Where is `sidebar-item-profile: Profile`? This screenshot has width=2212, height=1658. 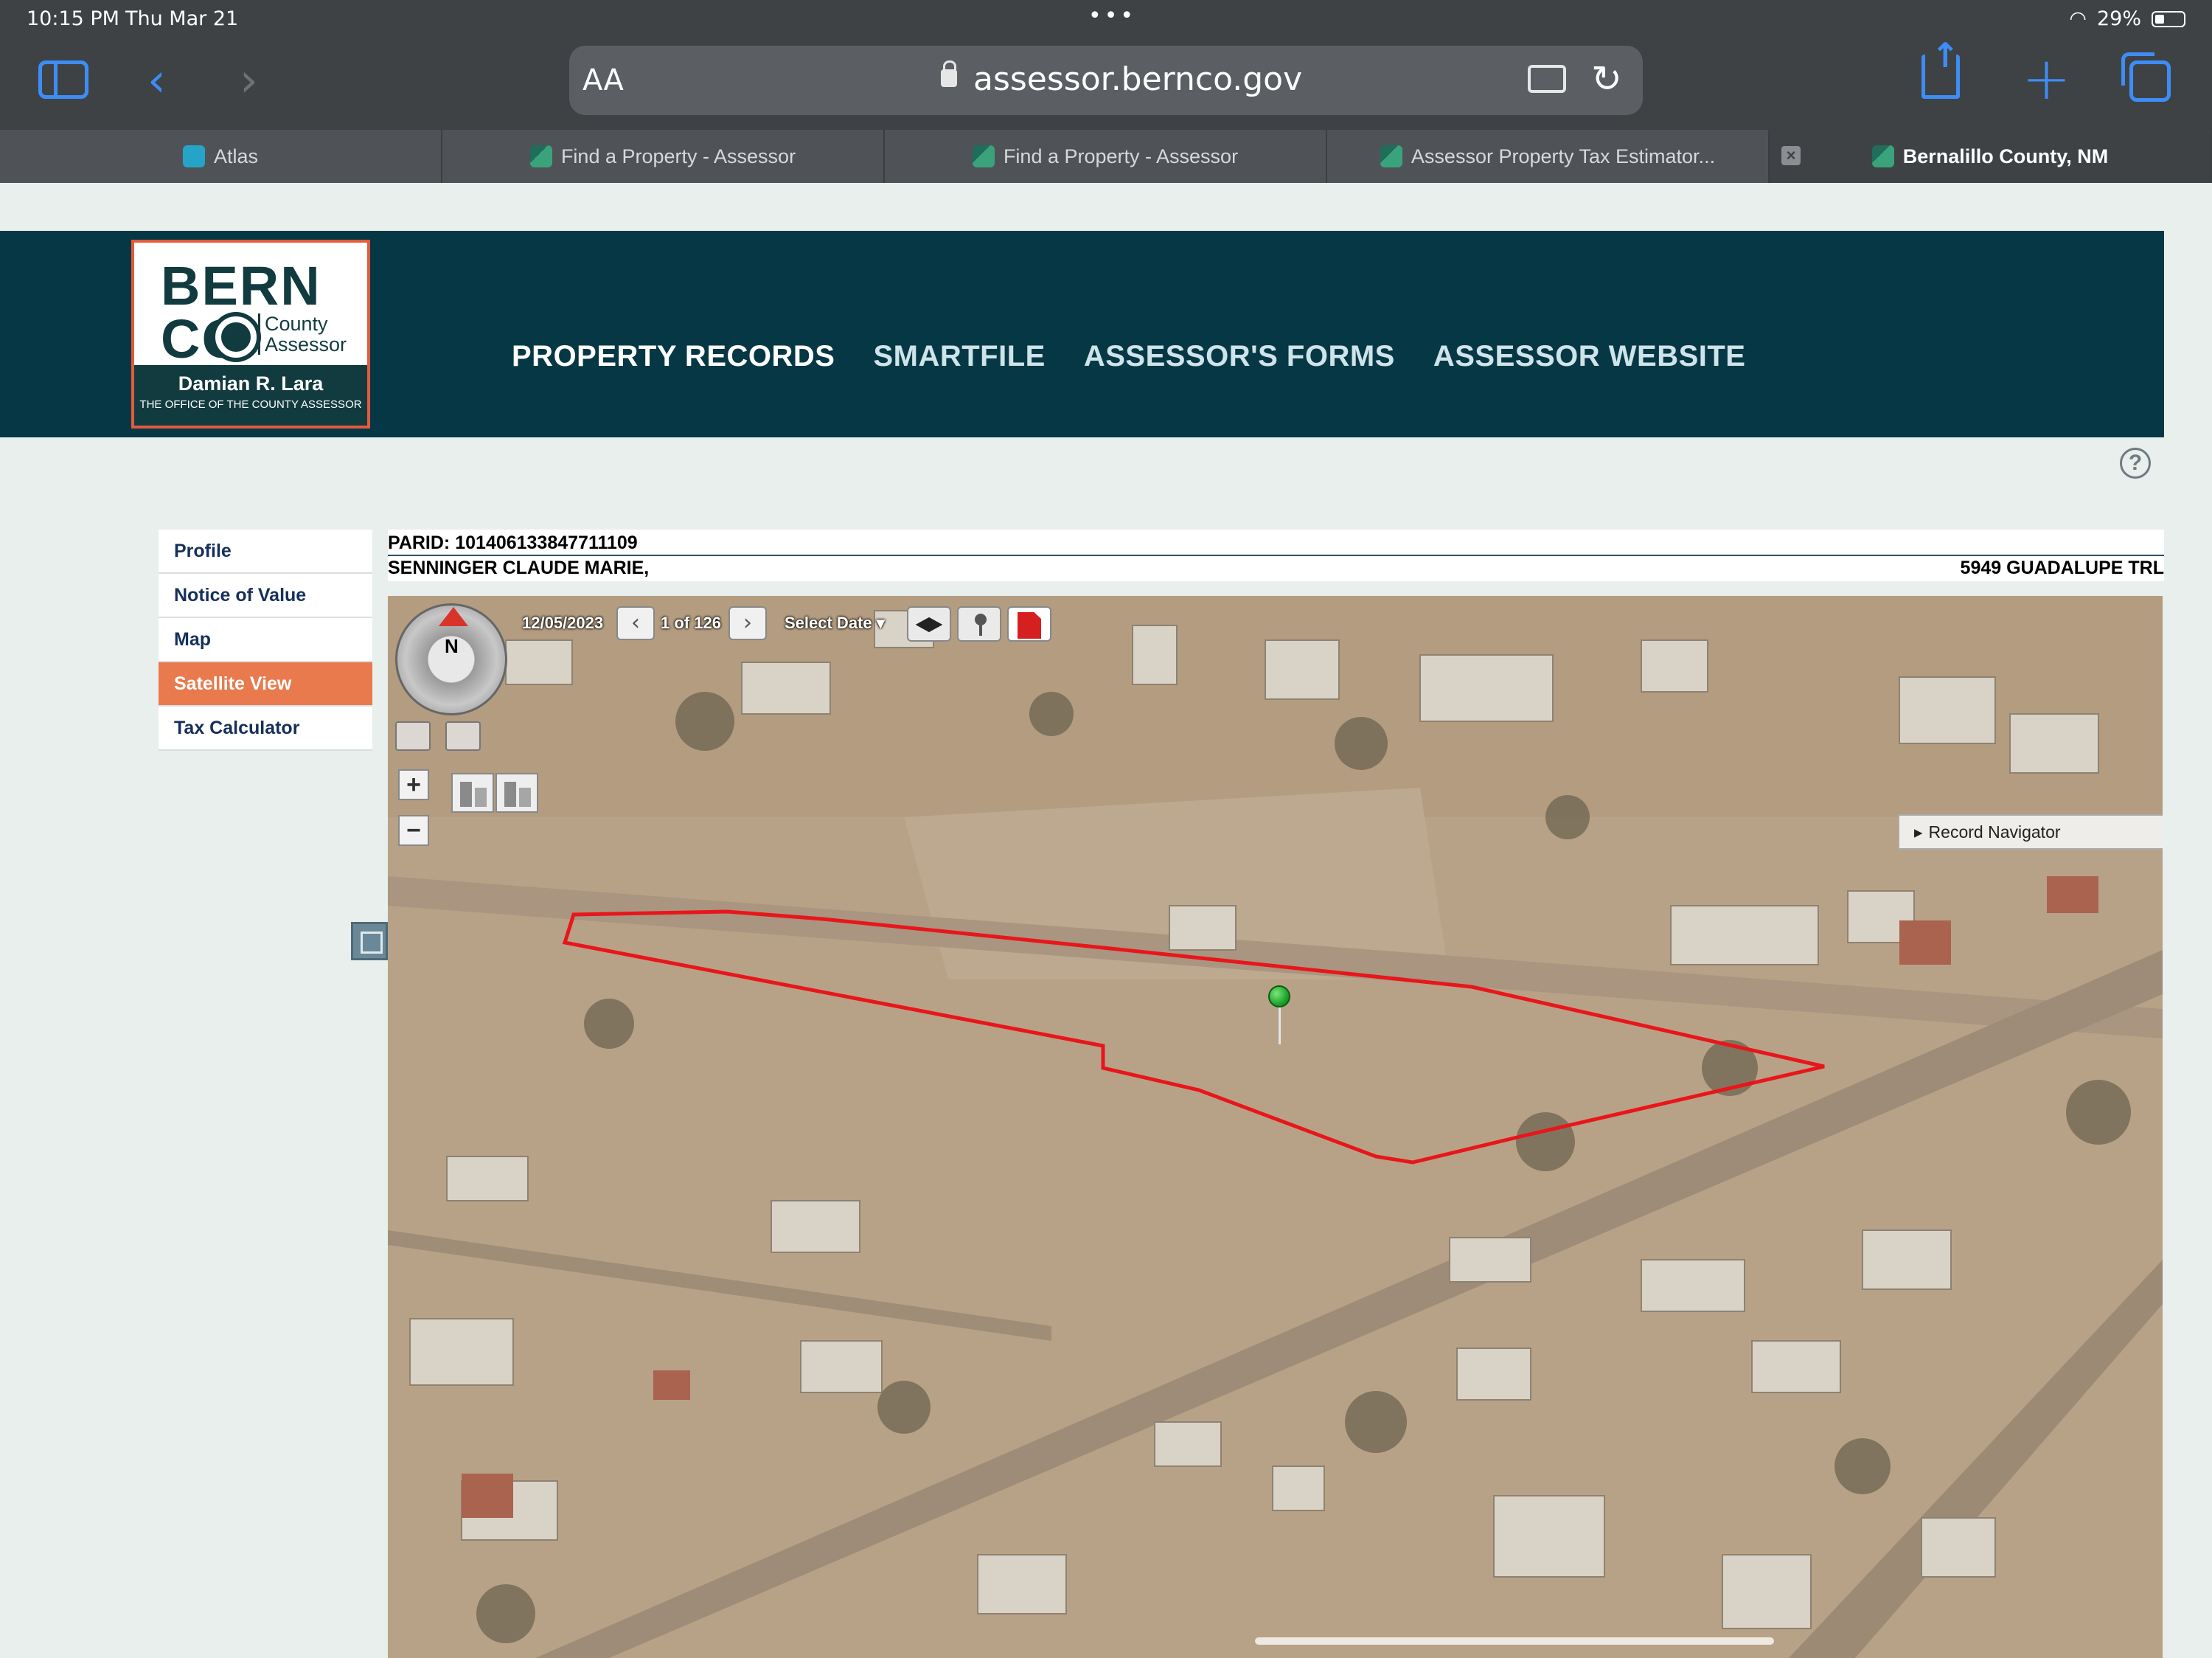
sidebar-item-profile: Profile is located at coordinates (265, 552).